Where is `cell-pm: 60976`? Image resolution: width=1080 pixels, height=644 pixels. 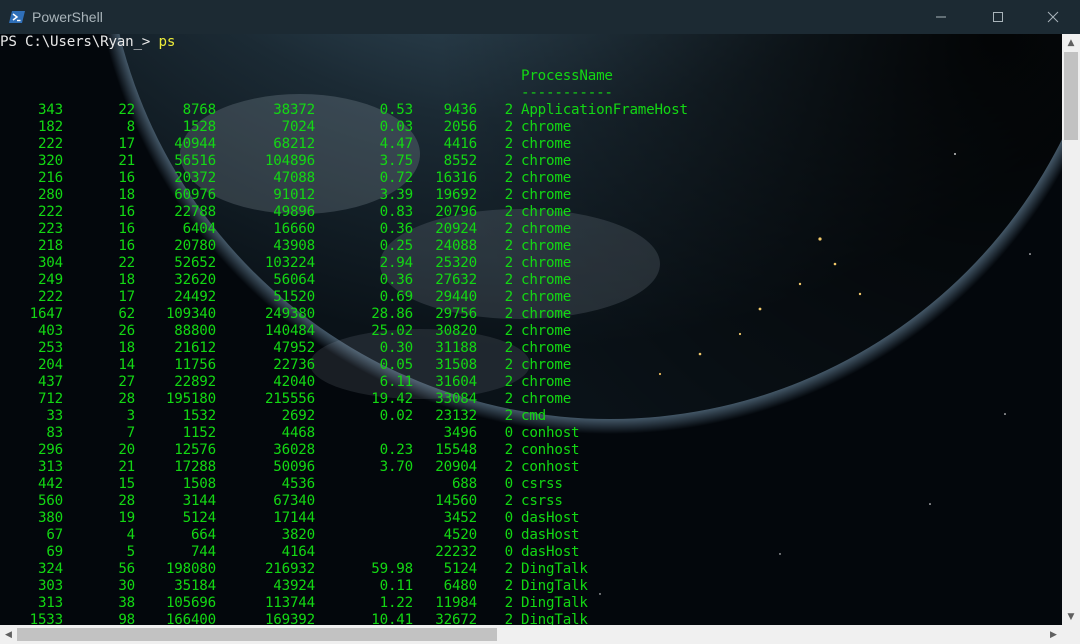 cell-pm: 60976 is located at coordinates (195, 195).